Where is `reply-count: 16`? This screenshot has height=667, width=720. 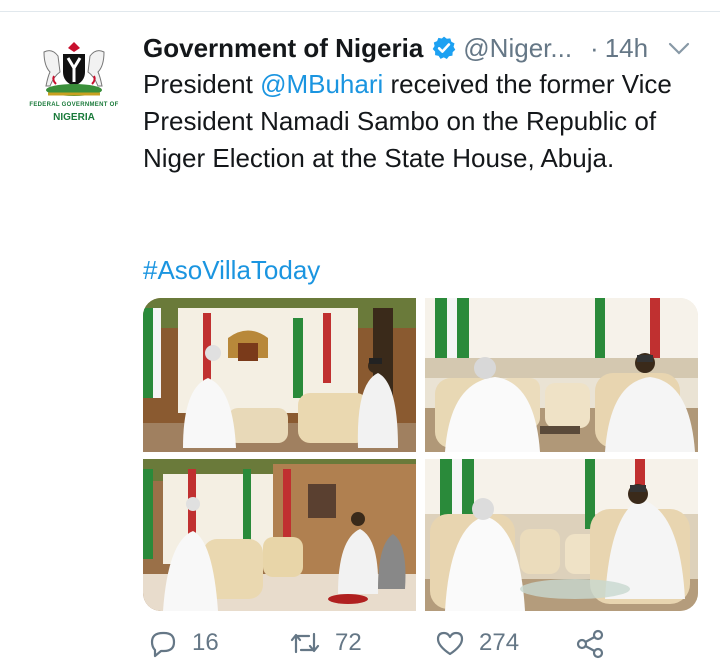
reply-count: 16 is located at coordinates (205, 642).